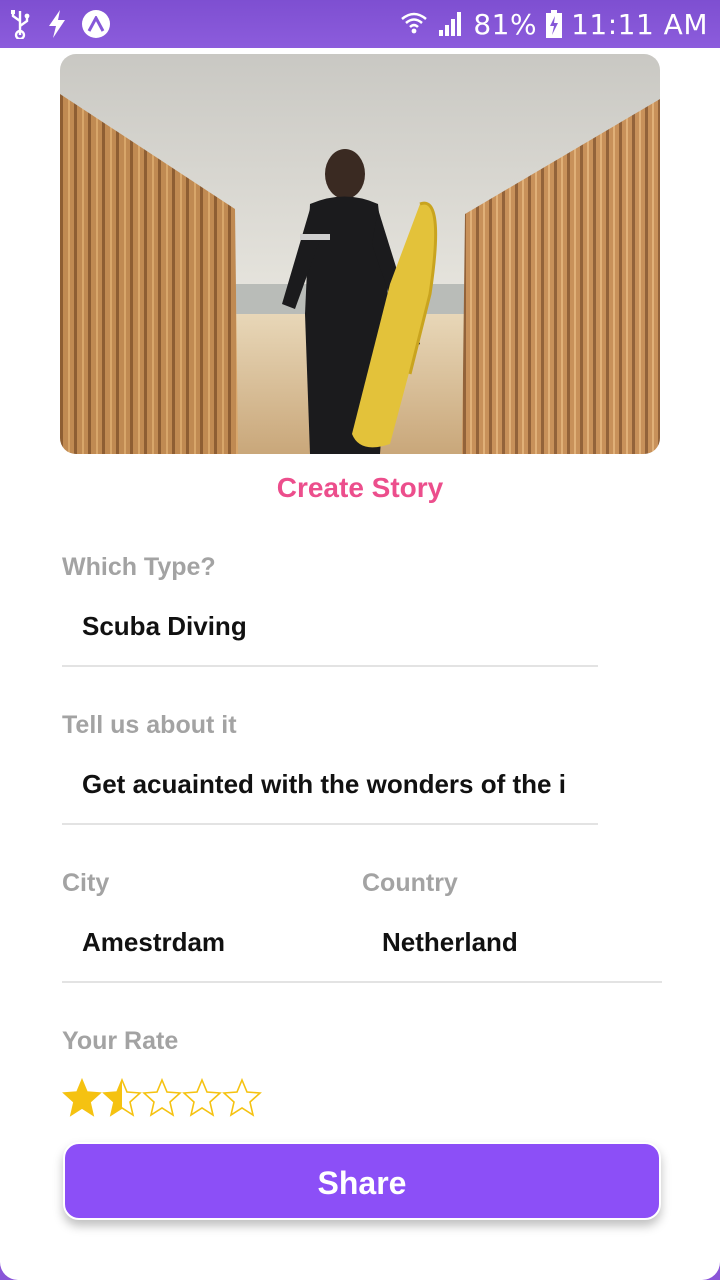 The width and height of the screenshot is (720, 1280). I want to click on usb-icon, so click(20, 24).